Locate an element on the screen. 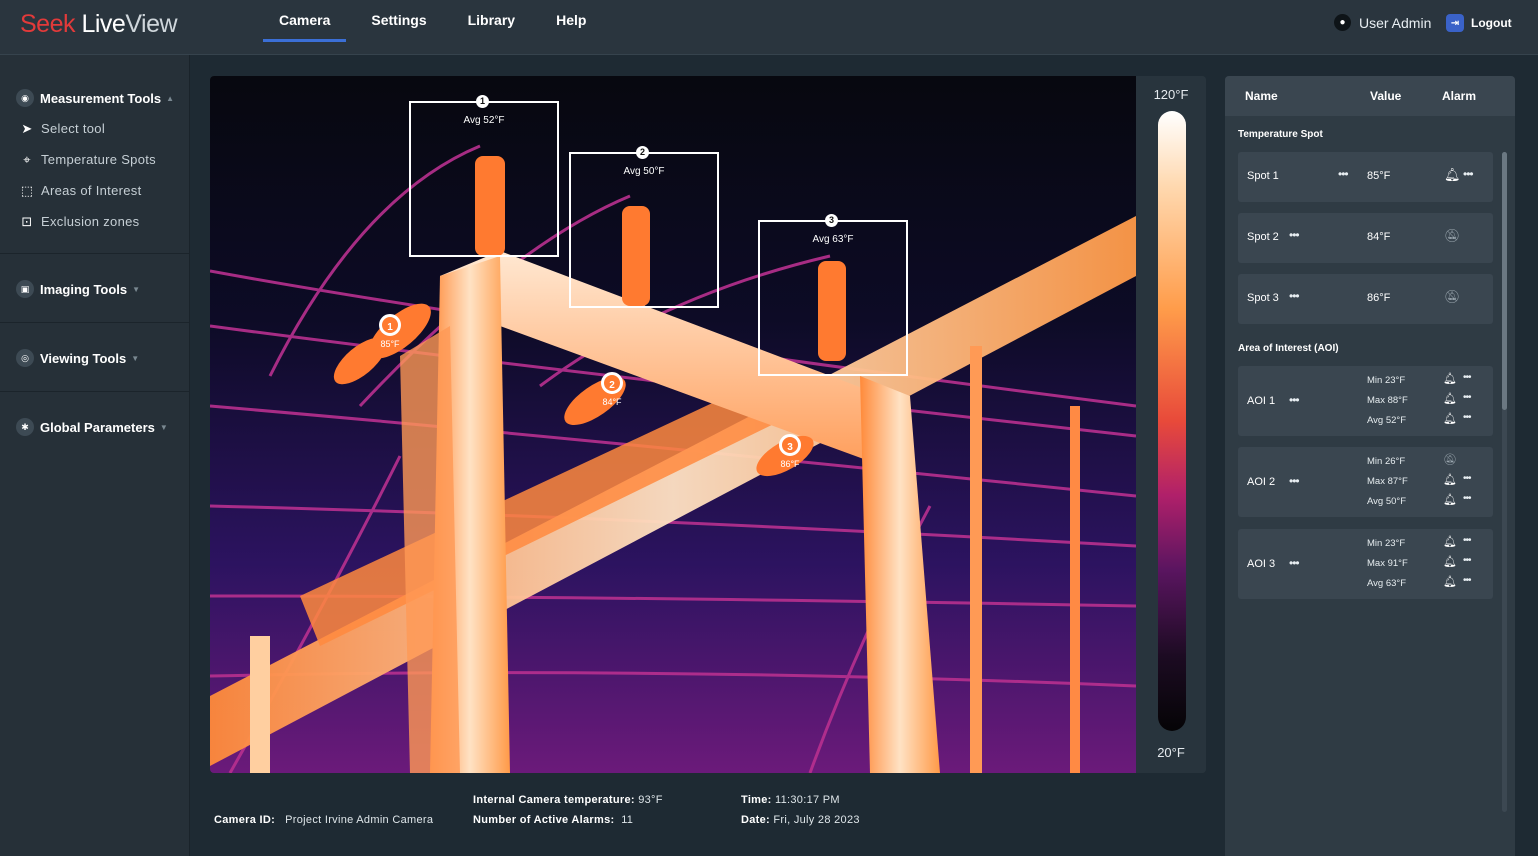 This screenshot has width=1538, height=856. tab-help: Help is located at coordinates (571, 20).